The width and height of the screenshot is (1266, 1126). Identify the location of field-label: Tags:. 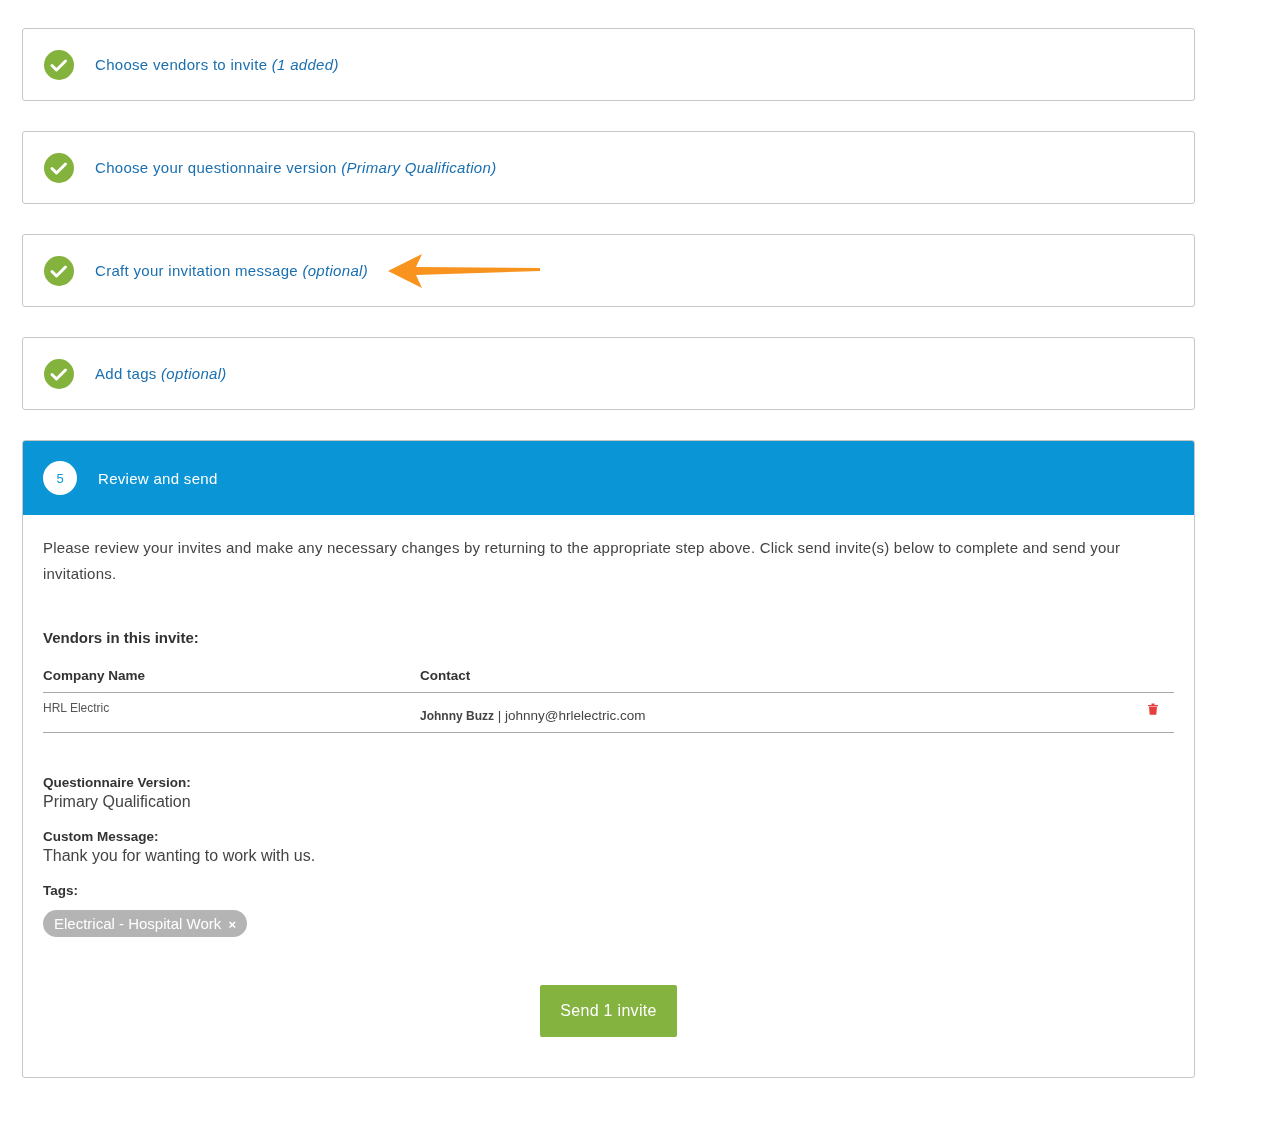
(61, 890).